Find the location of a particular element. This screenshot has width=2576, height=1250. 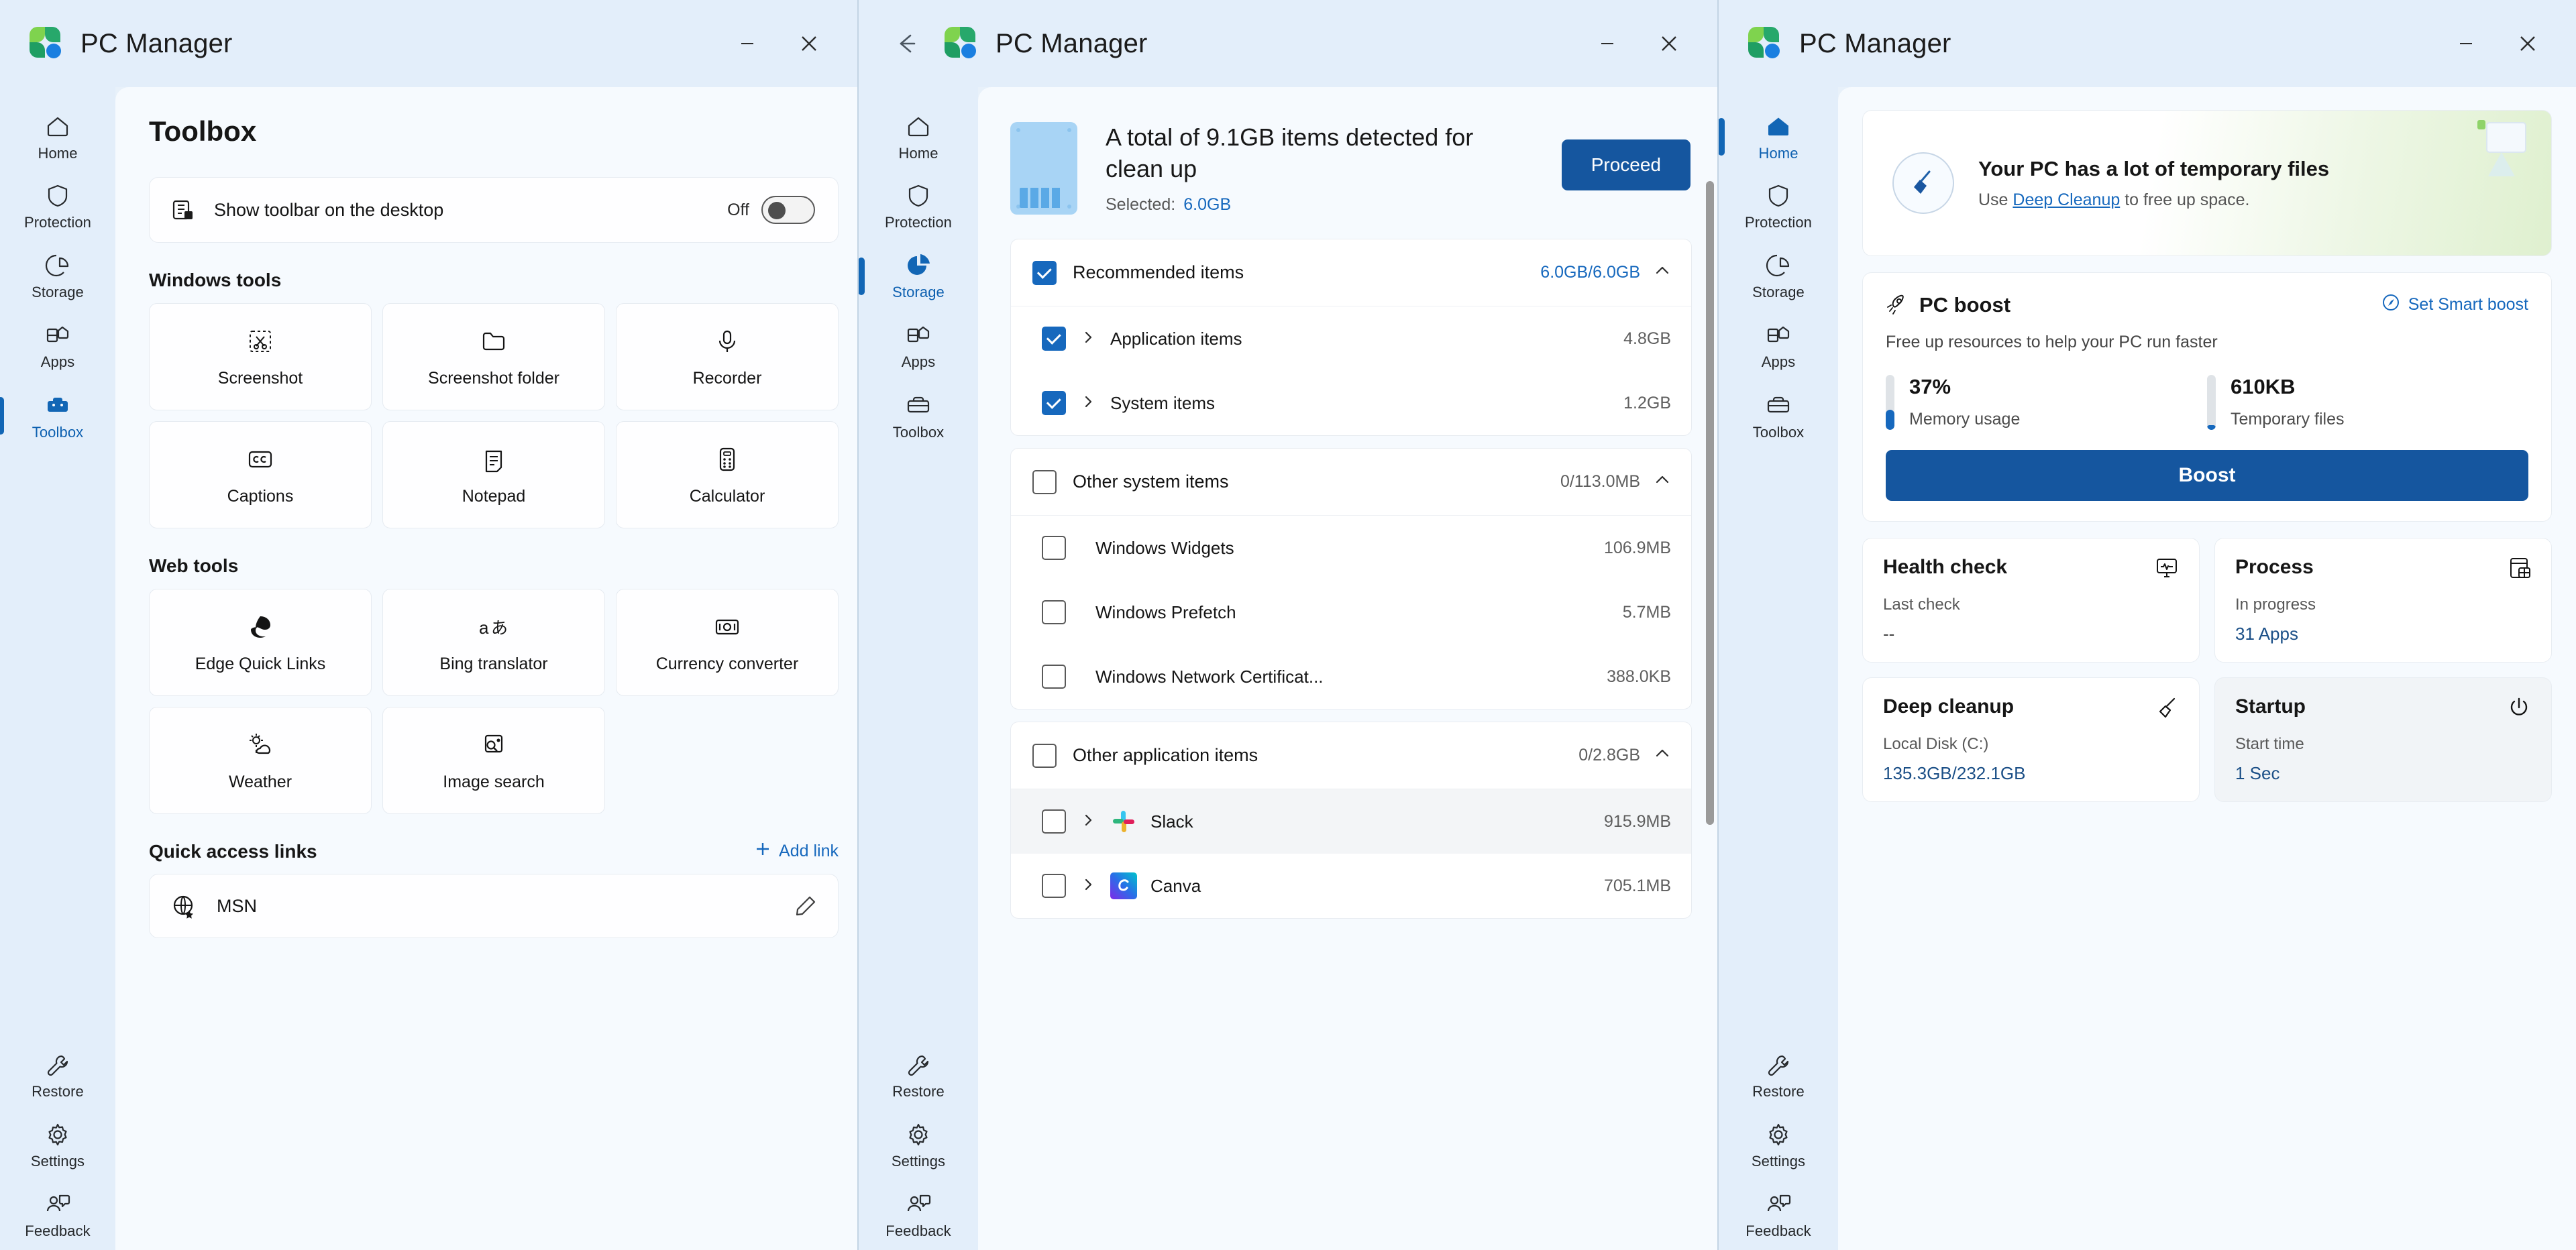

tool-notepad: Notepad is located at coordinates (493, 474).